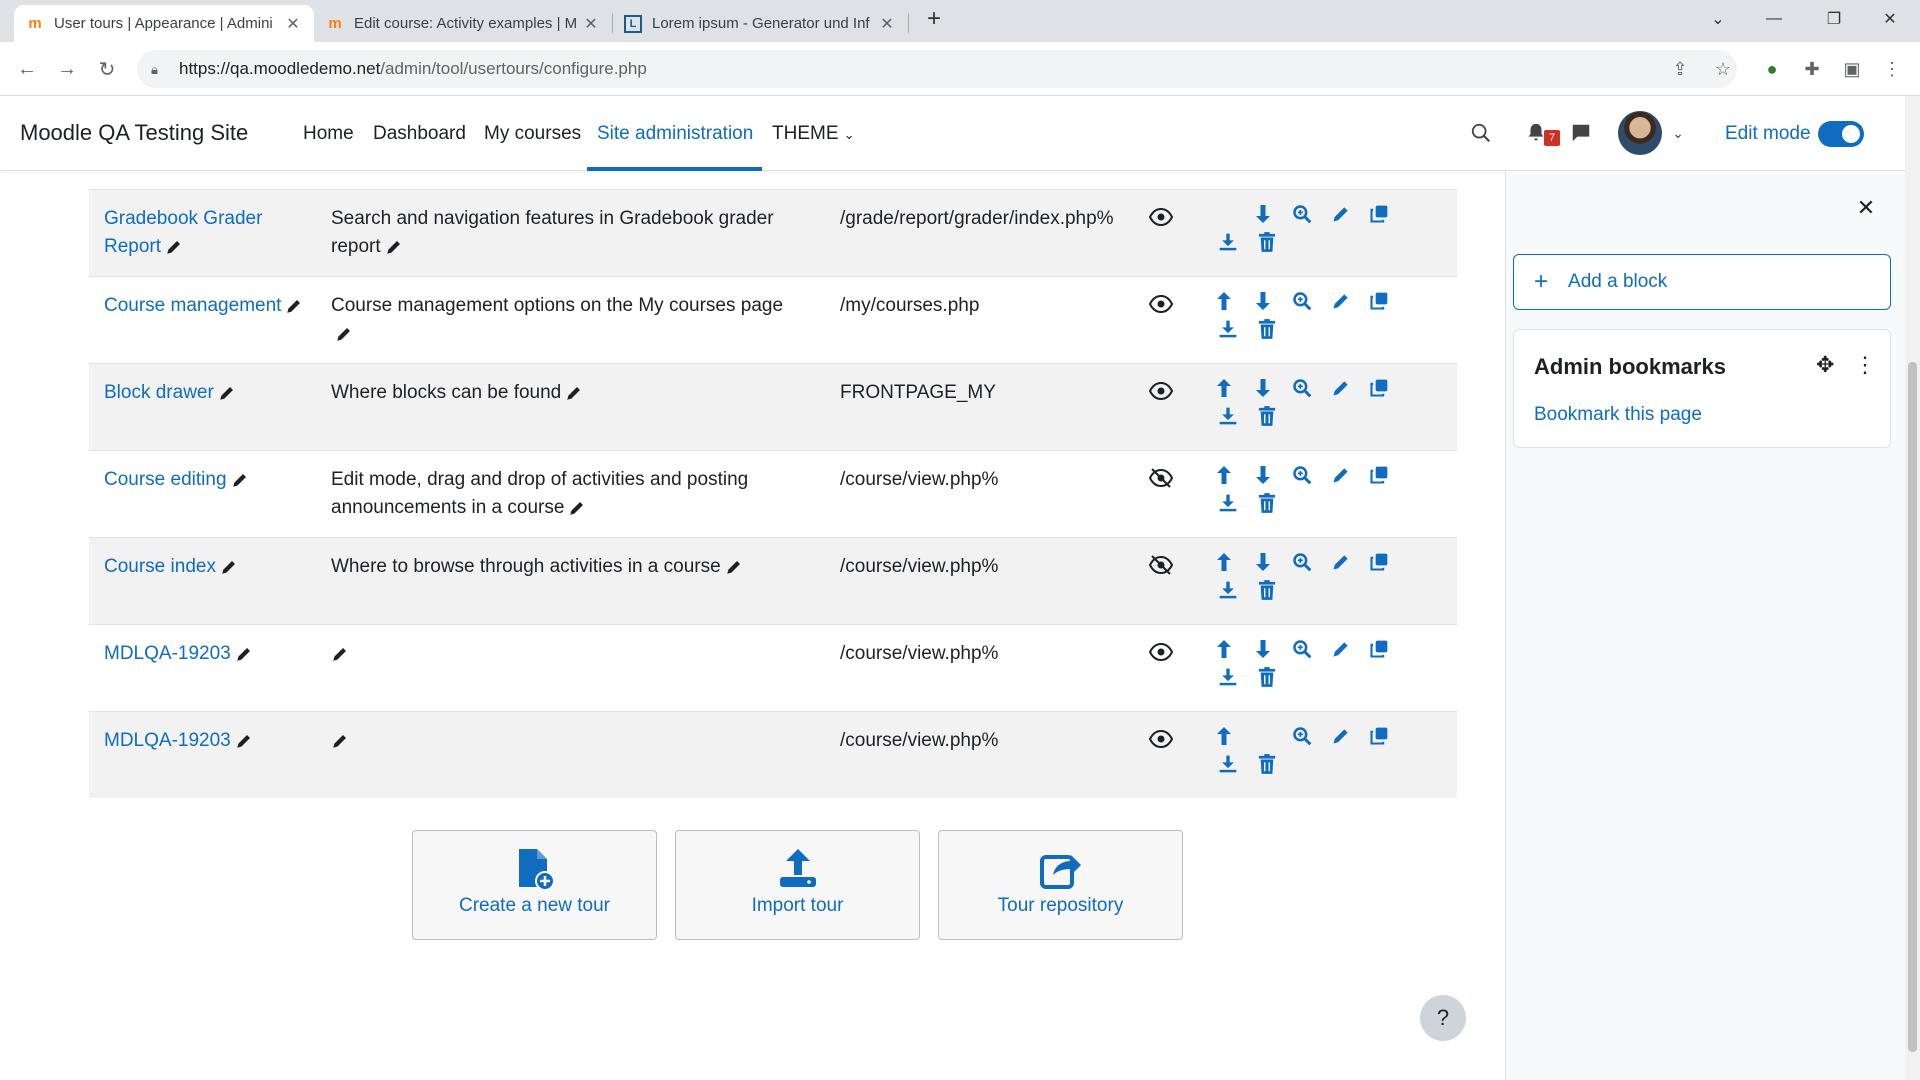  I want to click on tour-name-link: Course editing, so click(165, 479).